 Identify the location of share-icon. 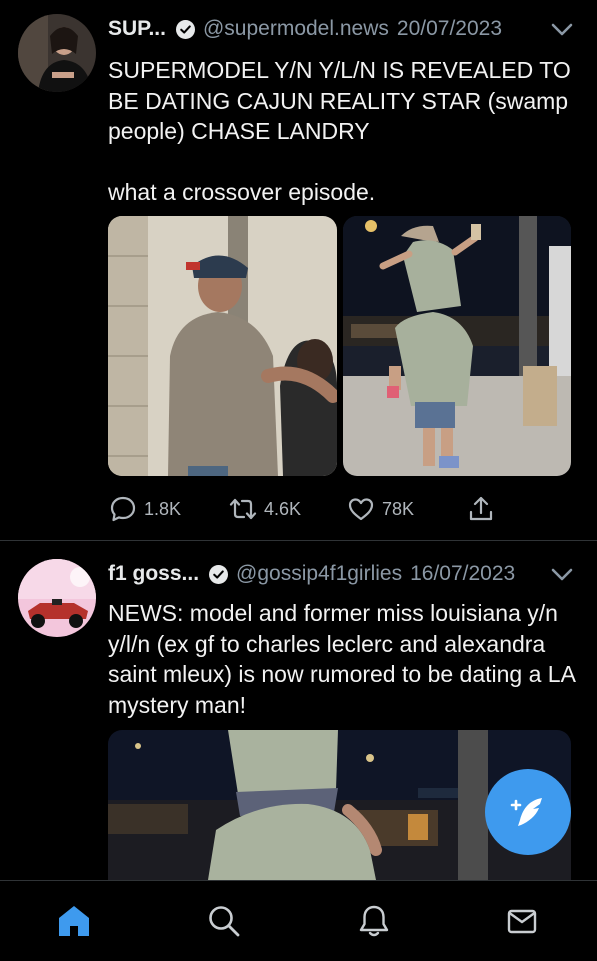
(481, 508).